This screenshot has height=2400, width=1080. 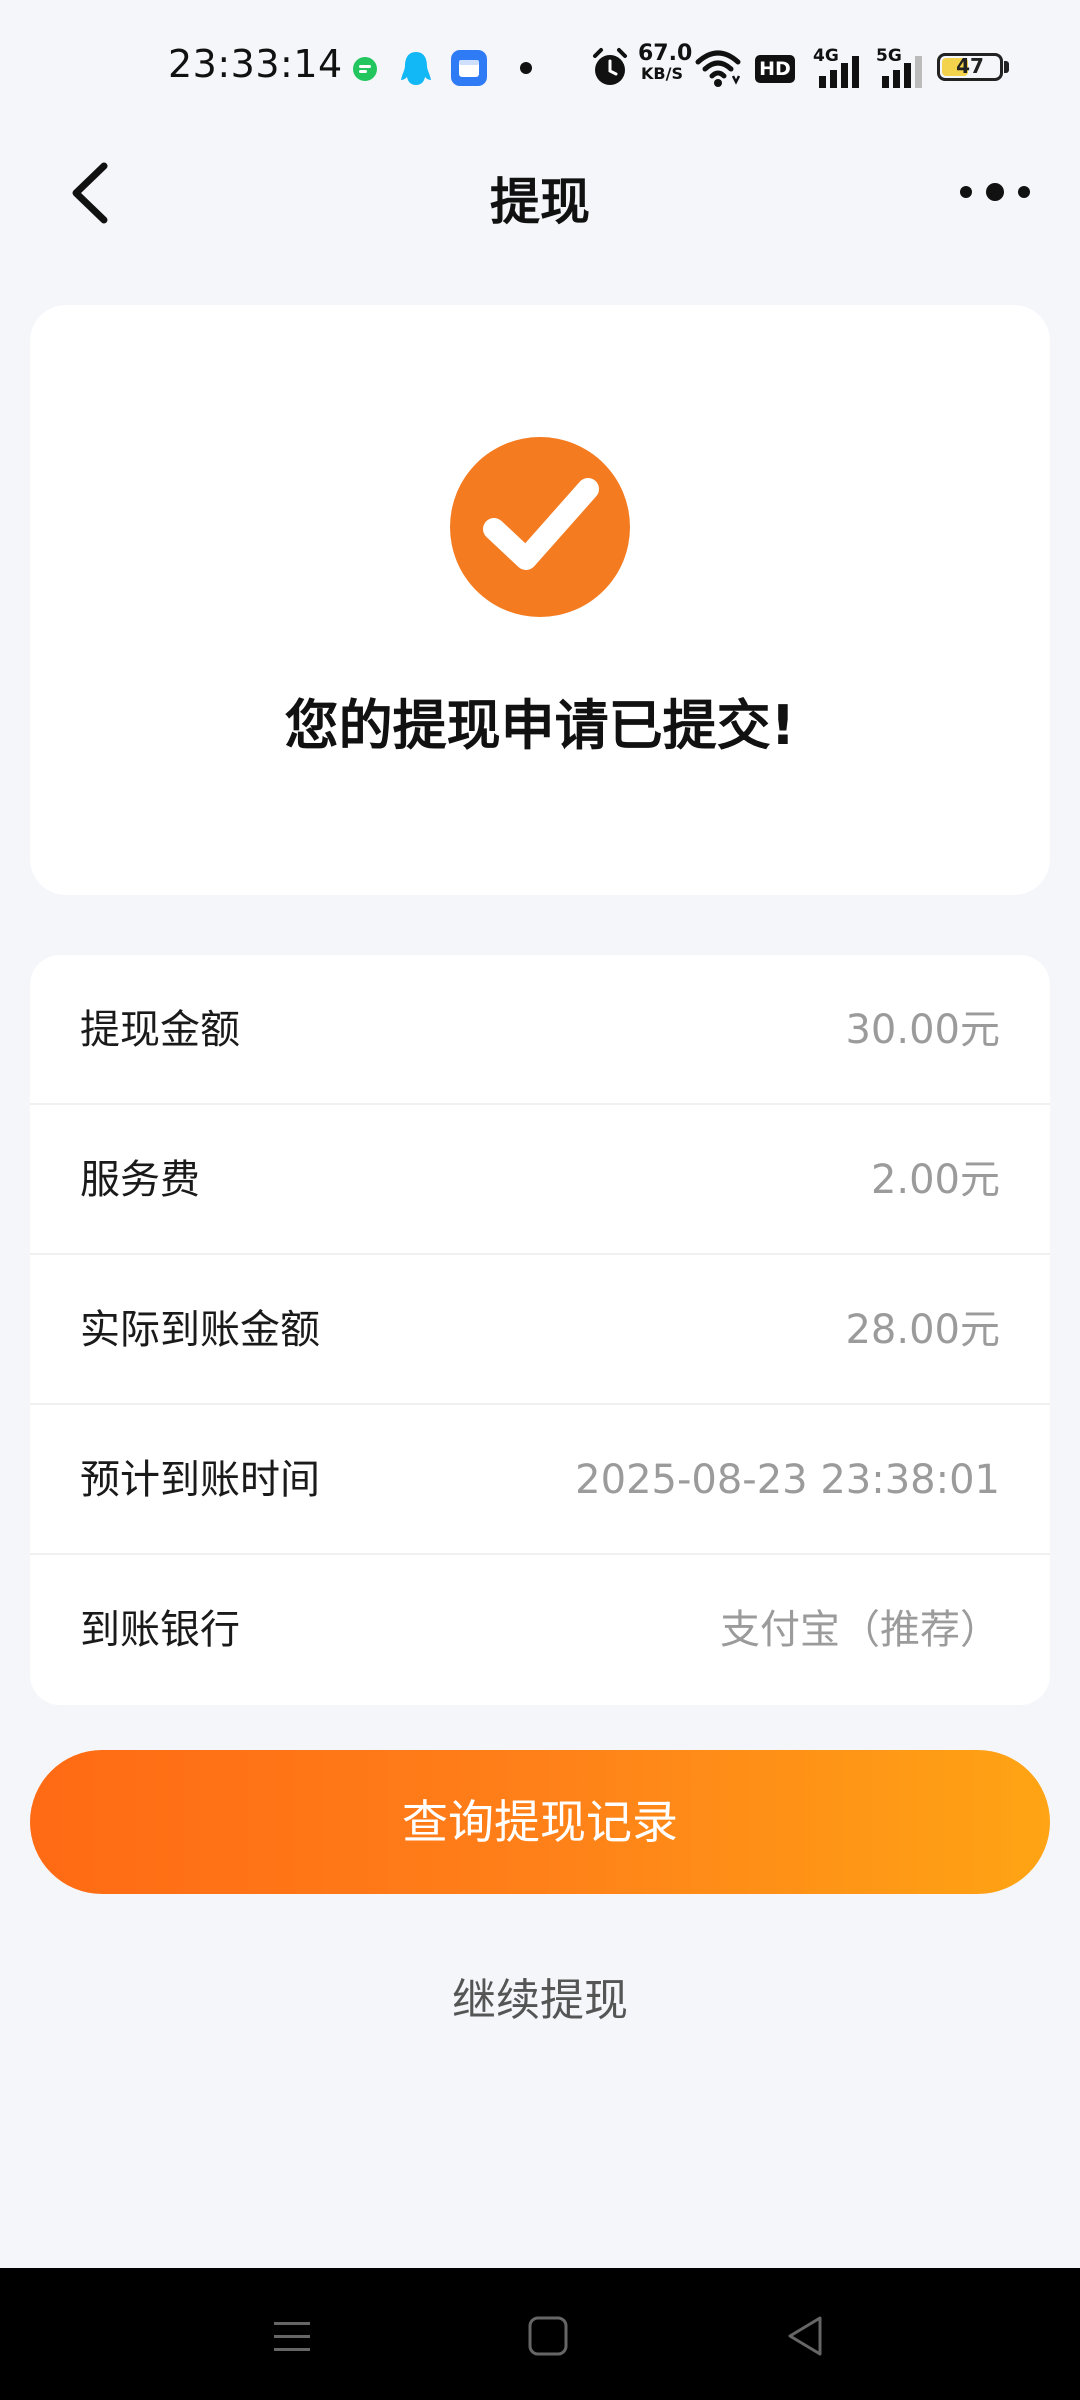 What do you see at coordinates (540, 1480) in the screenshot?
I see `detail-row-arrival-time: 预计到账时间 2025-08-23 23:38:01` at bounding box center [540, 1480].